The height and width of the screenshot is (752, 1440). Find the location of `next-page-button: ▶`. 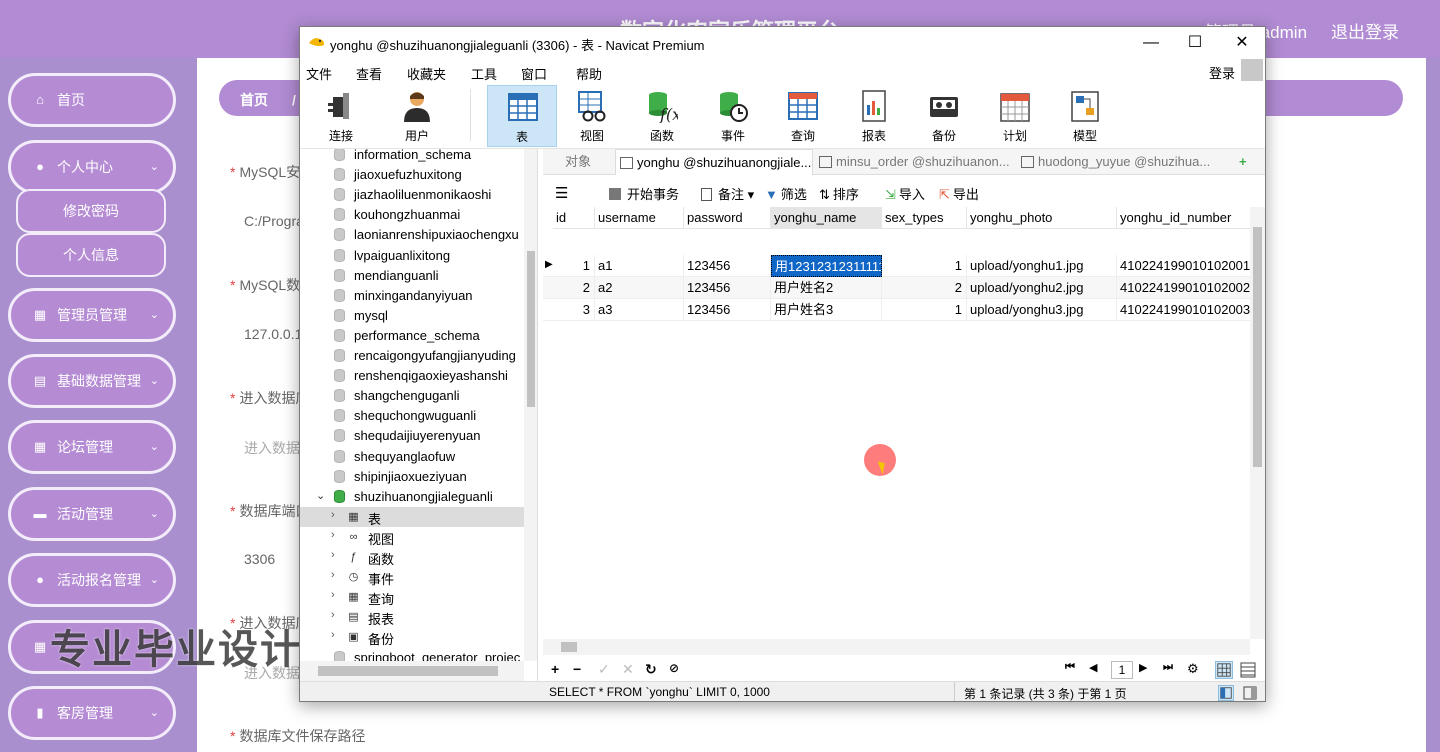

next-page-button: ▶ is located at coordinates (1143, 667).